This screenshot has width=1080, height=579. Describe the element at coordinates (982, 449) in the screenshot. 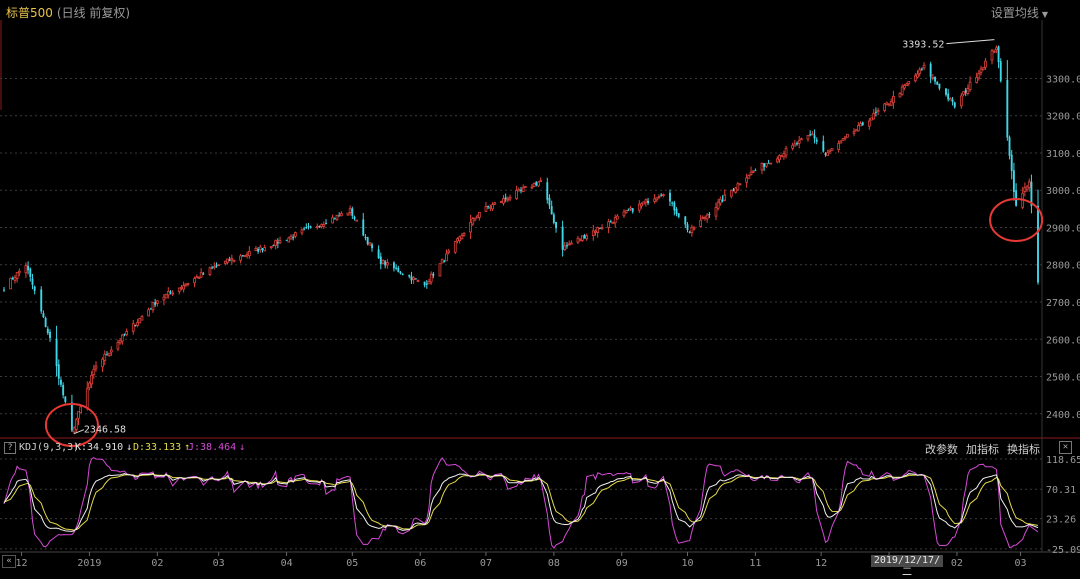

I see `add-indicator-button: 加指标` at that location.